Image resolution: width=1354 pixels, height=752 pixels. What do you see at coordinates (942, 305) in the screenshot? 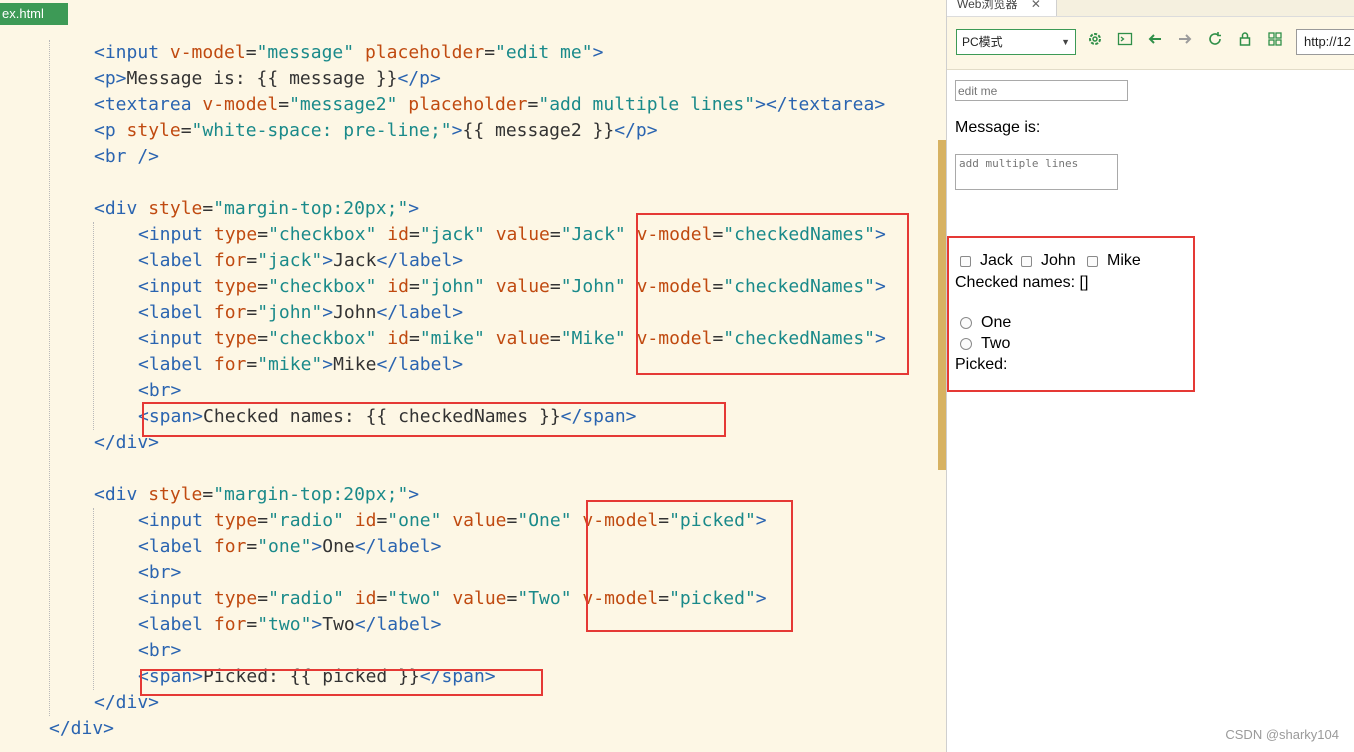
I see `editor-scrollbar` at bounding box center [942, 305].